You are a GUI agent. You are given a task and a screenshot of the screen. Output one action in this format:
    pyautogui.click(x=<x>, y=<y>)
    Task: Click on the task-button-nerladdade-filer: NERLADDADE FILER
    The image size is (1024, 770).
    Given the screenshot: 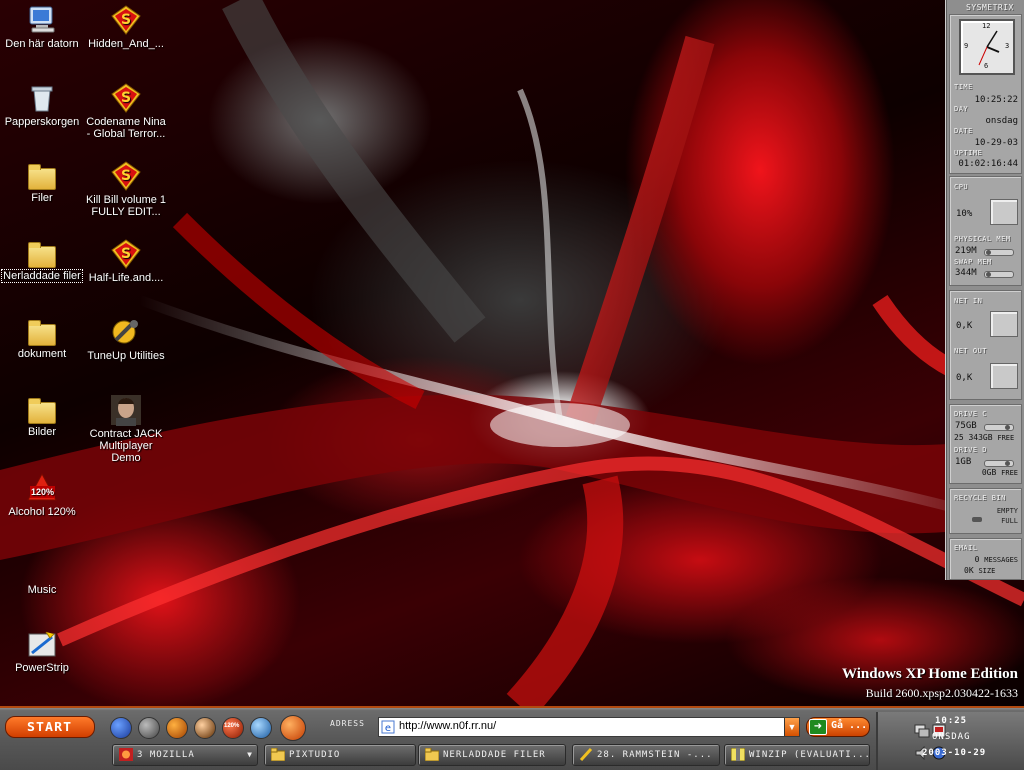 What is the action you would take?
    pyautogui.click(x=492, y=755)
    